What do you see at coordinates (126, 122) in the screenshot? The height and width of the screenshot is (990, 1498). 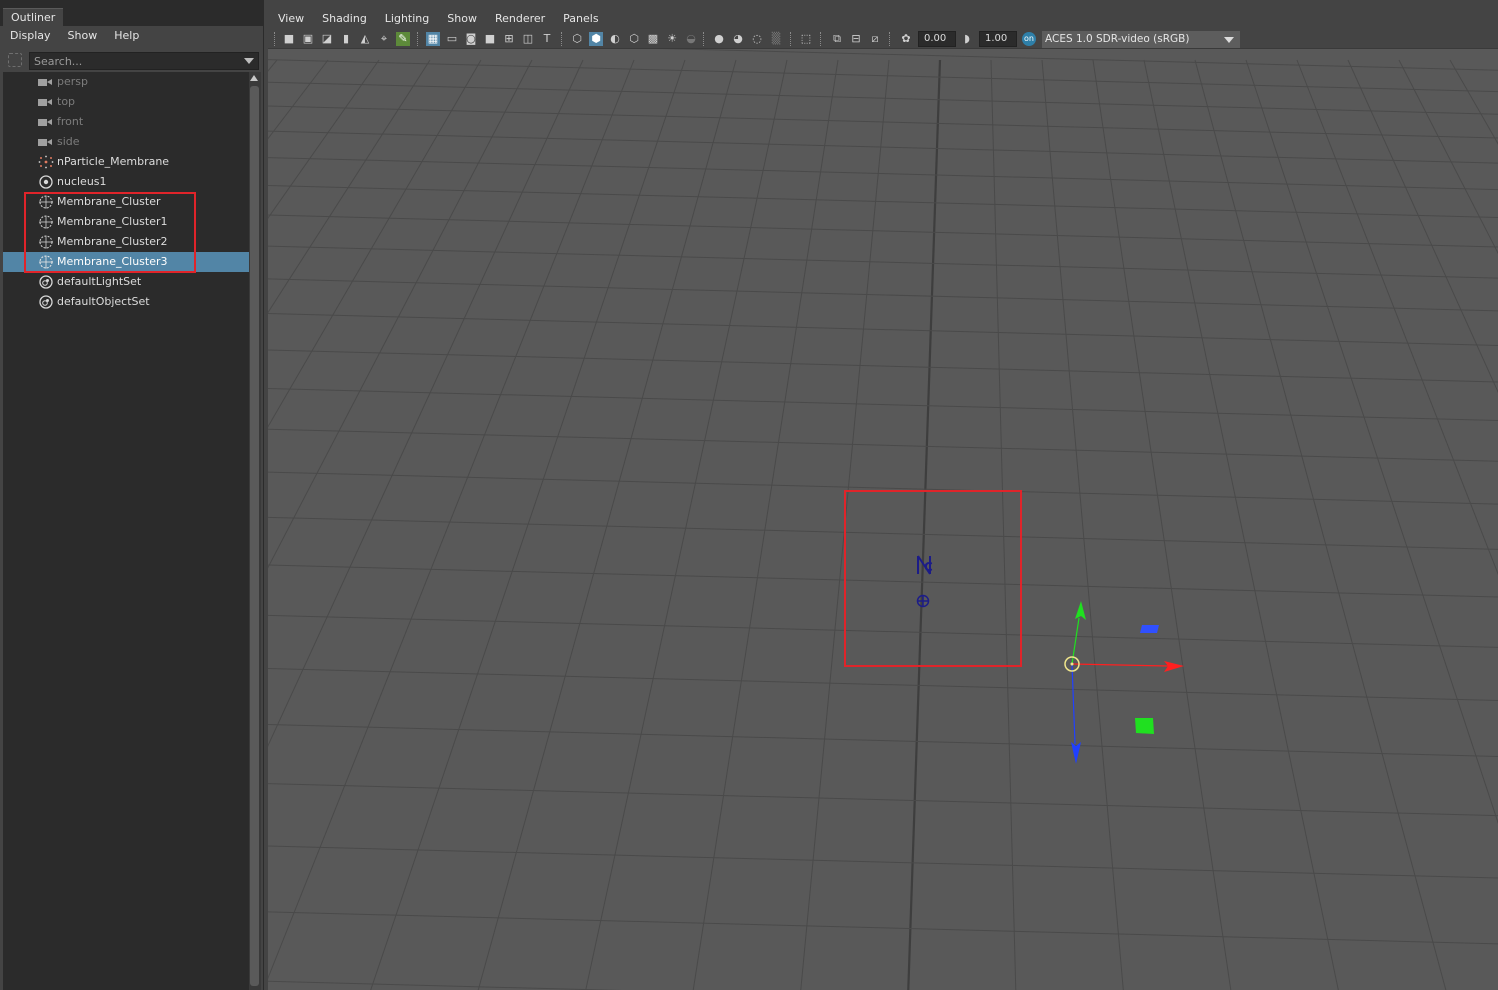 I see `outliner-item-front: front` at bounding box center [126, 122].